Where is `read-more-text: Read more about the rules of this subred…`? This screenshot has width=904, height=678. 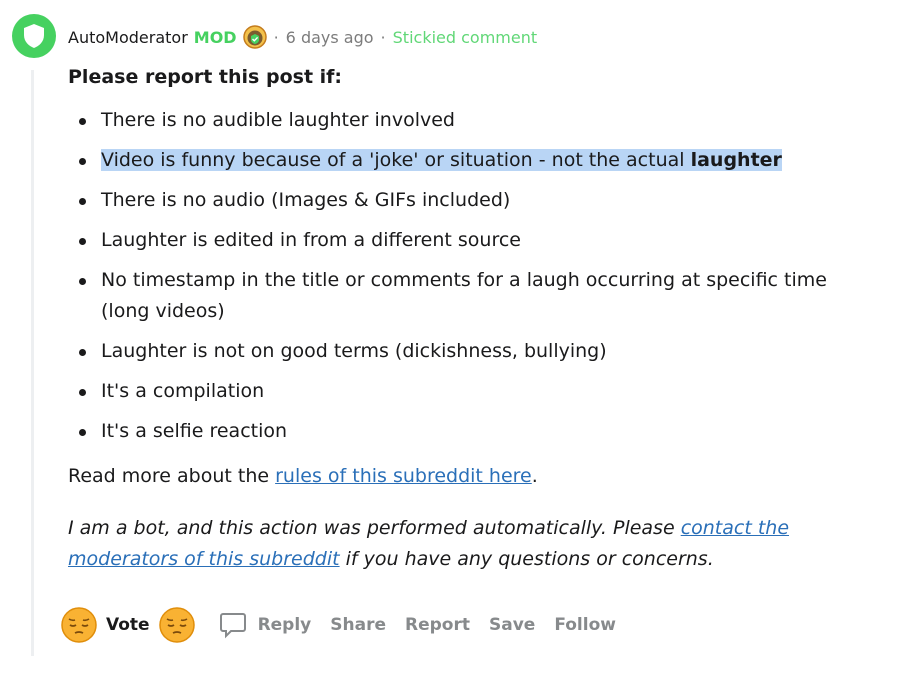
read-more-text: Read more about the rules of this subred… is located at coordinates (303, 476).